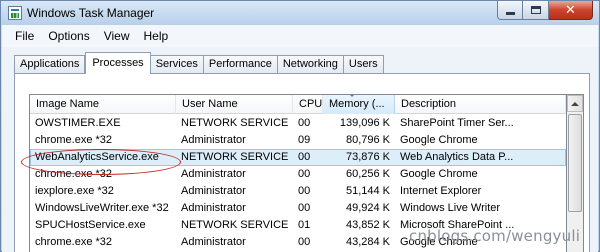  I want to click on window-controls: ✕, so click(545, 10).